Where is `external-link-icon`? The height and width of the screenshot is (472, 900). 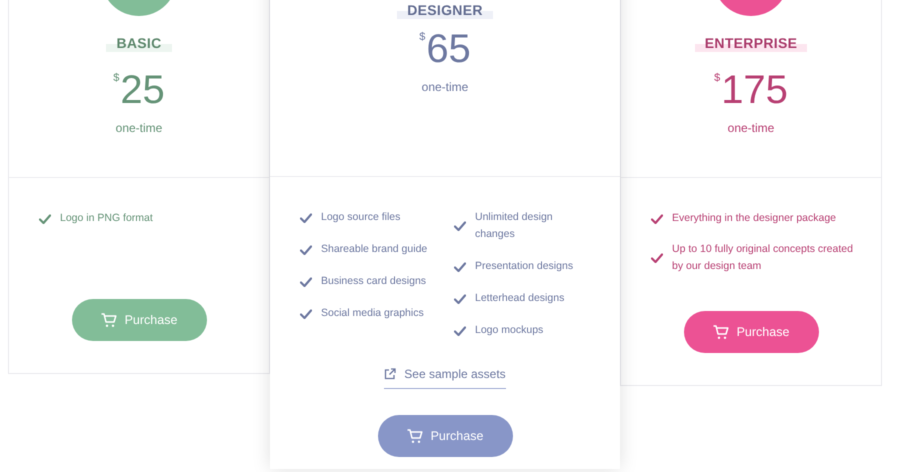 external-link-icon is located at coordinates (390, 374).